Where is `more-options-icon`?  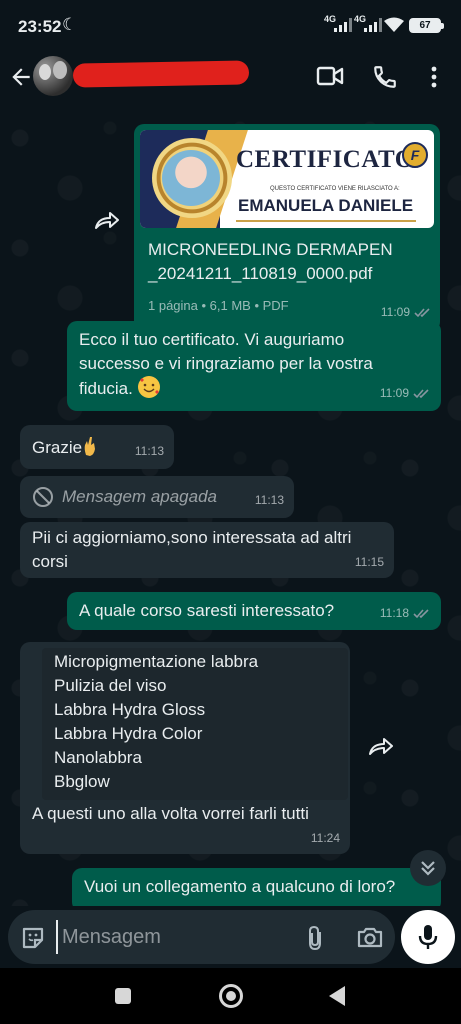 more-options-icon is located at coordinates (434, 77).